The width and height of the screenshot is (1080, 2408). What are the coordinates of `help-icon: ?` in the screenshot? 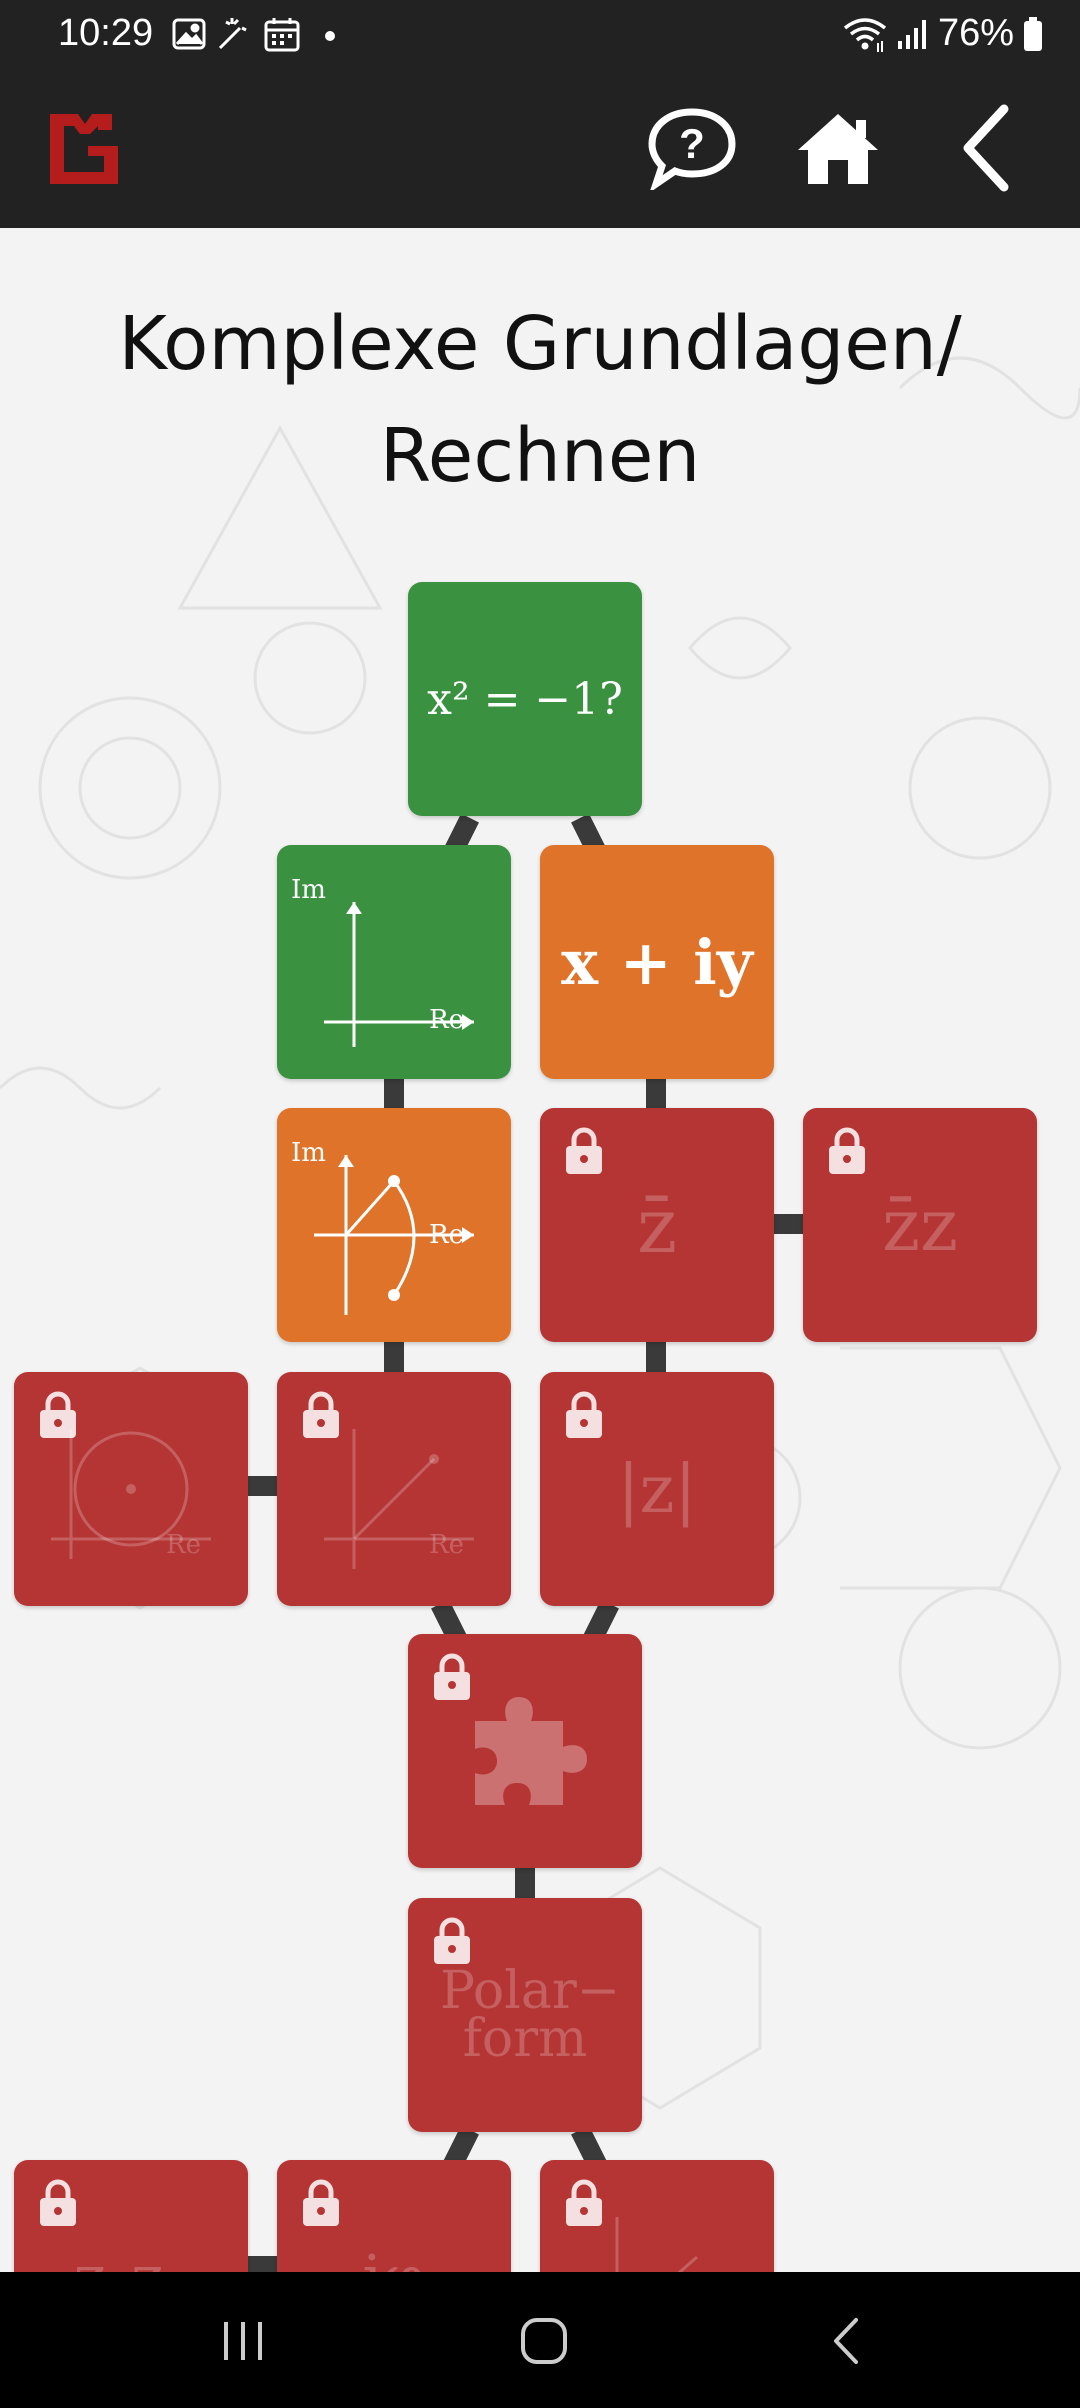 It's located at (692, 149).